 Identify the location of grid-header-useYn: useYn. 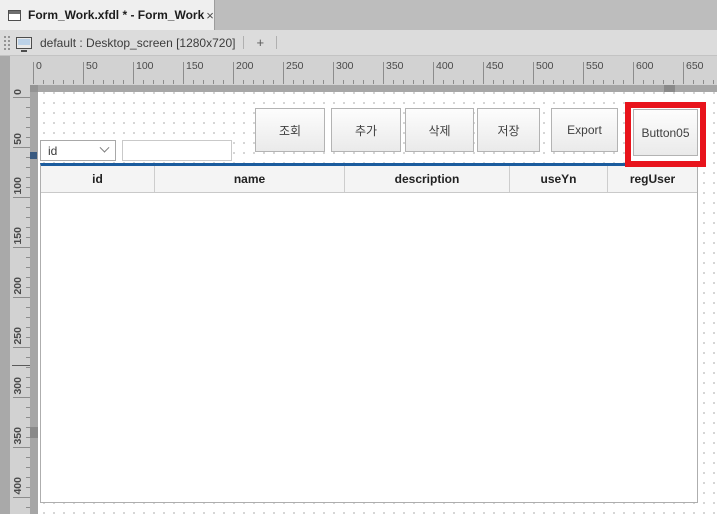
(559, 179).